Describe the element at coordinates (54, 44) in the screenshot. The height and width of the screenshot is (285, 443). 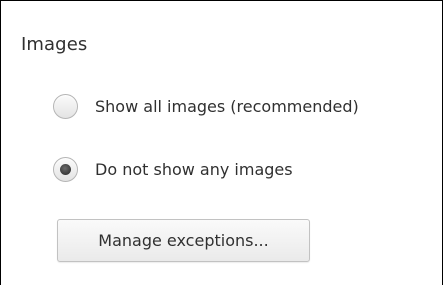
I see `section-title: Images` at that location.